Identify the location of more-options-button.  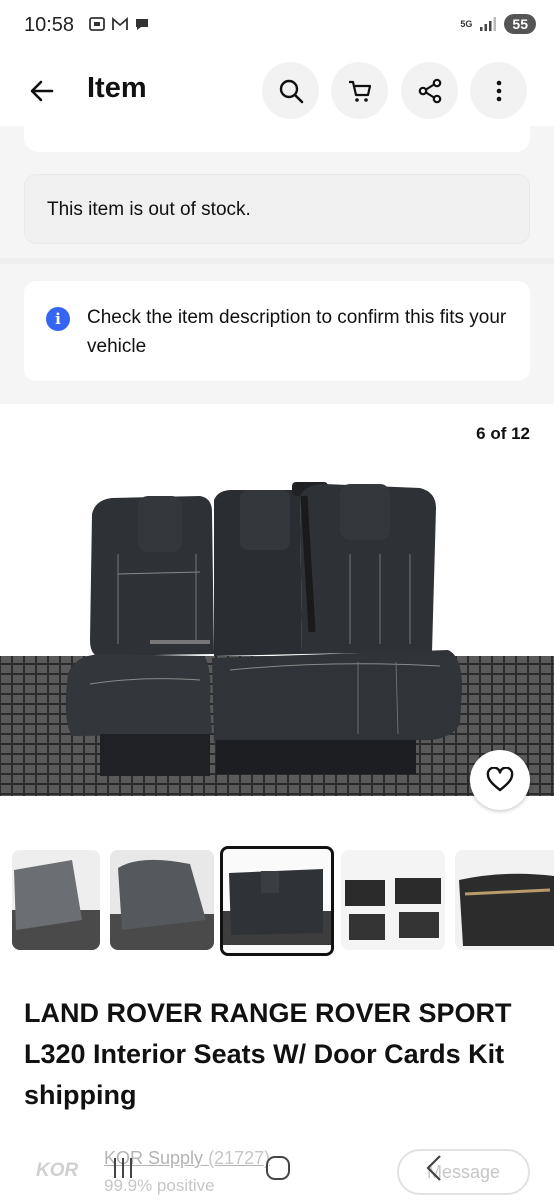
(498, 90).